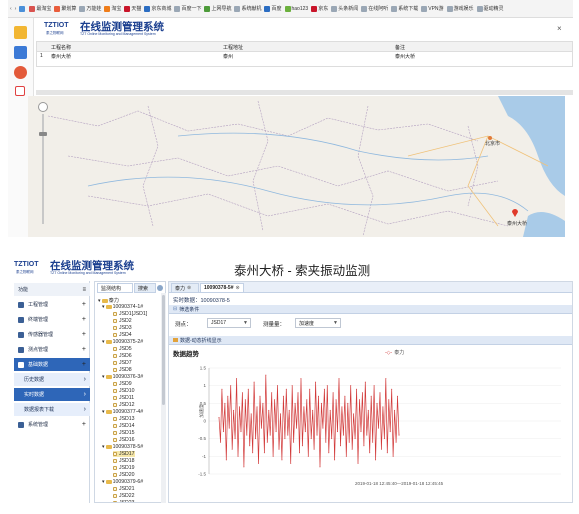  What do you see at coordinates (20, 91) in the screenshot?
I see `record-icon` at bounding box center [20, 91].